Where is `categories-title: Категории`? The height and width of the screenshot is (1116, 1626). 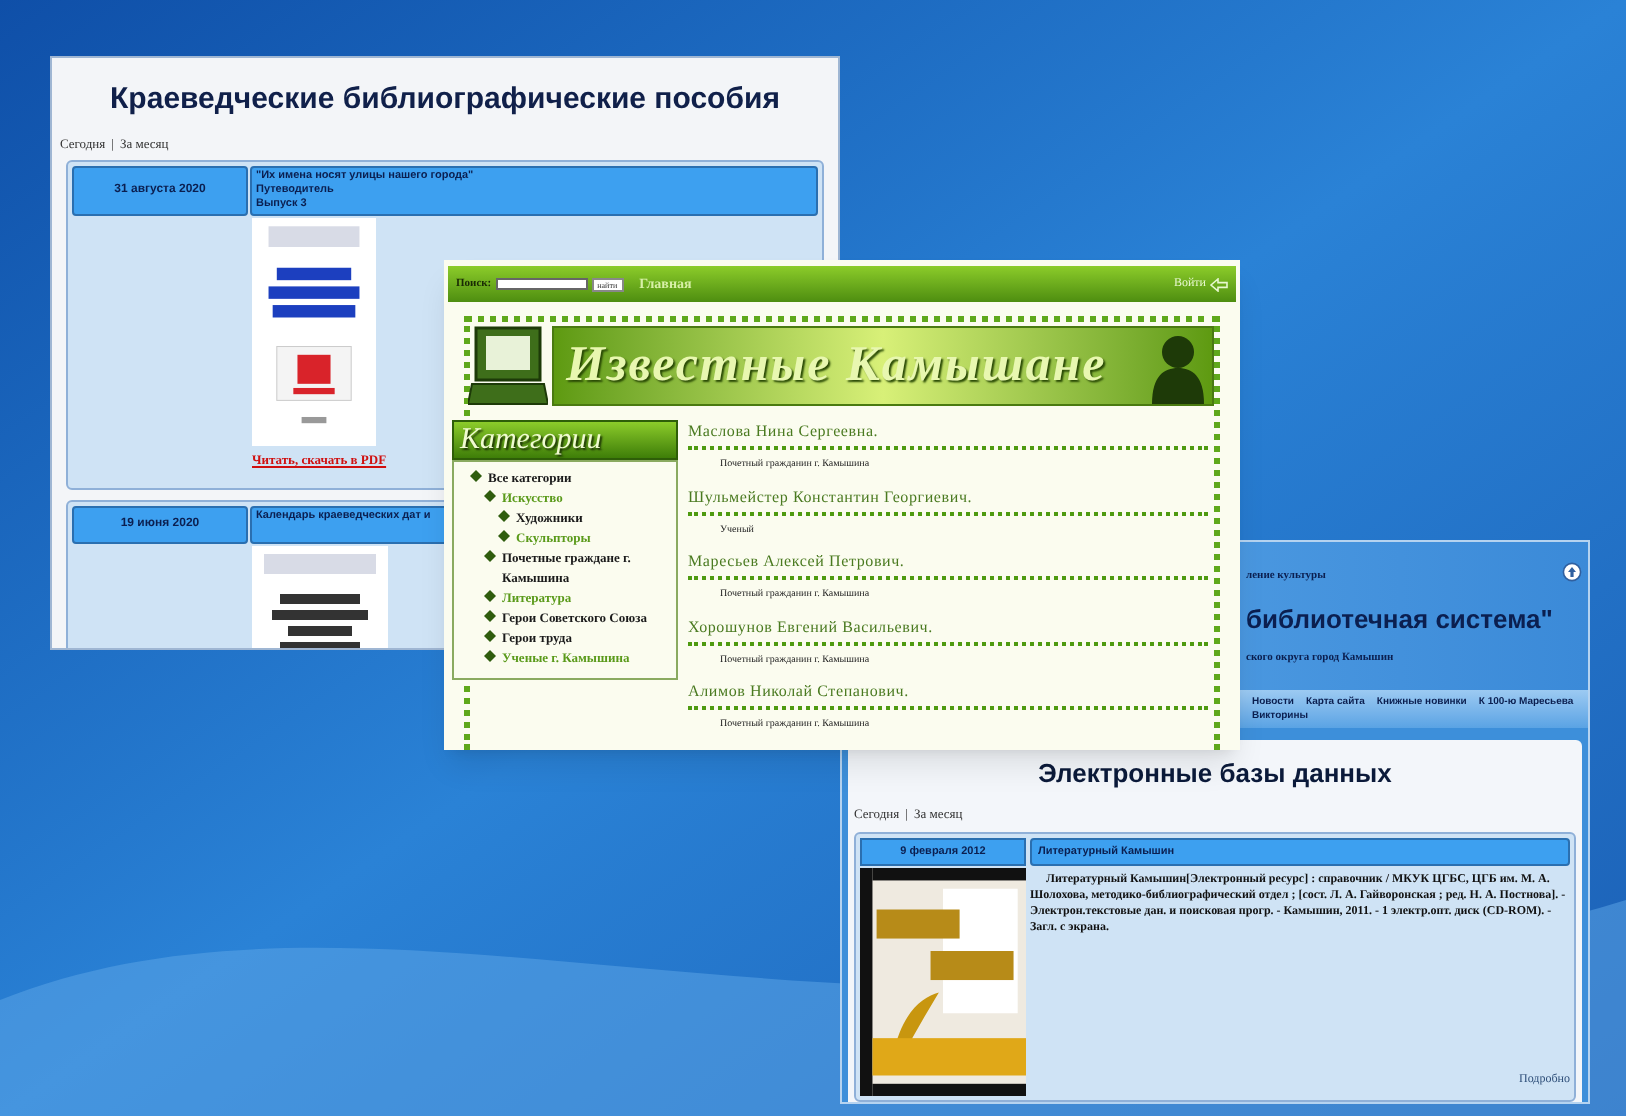 categories-title: Категории is located at coordinates (531, 440).